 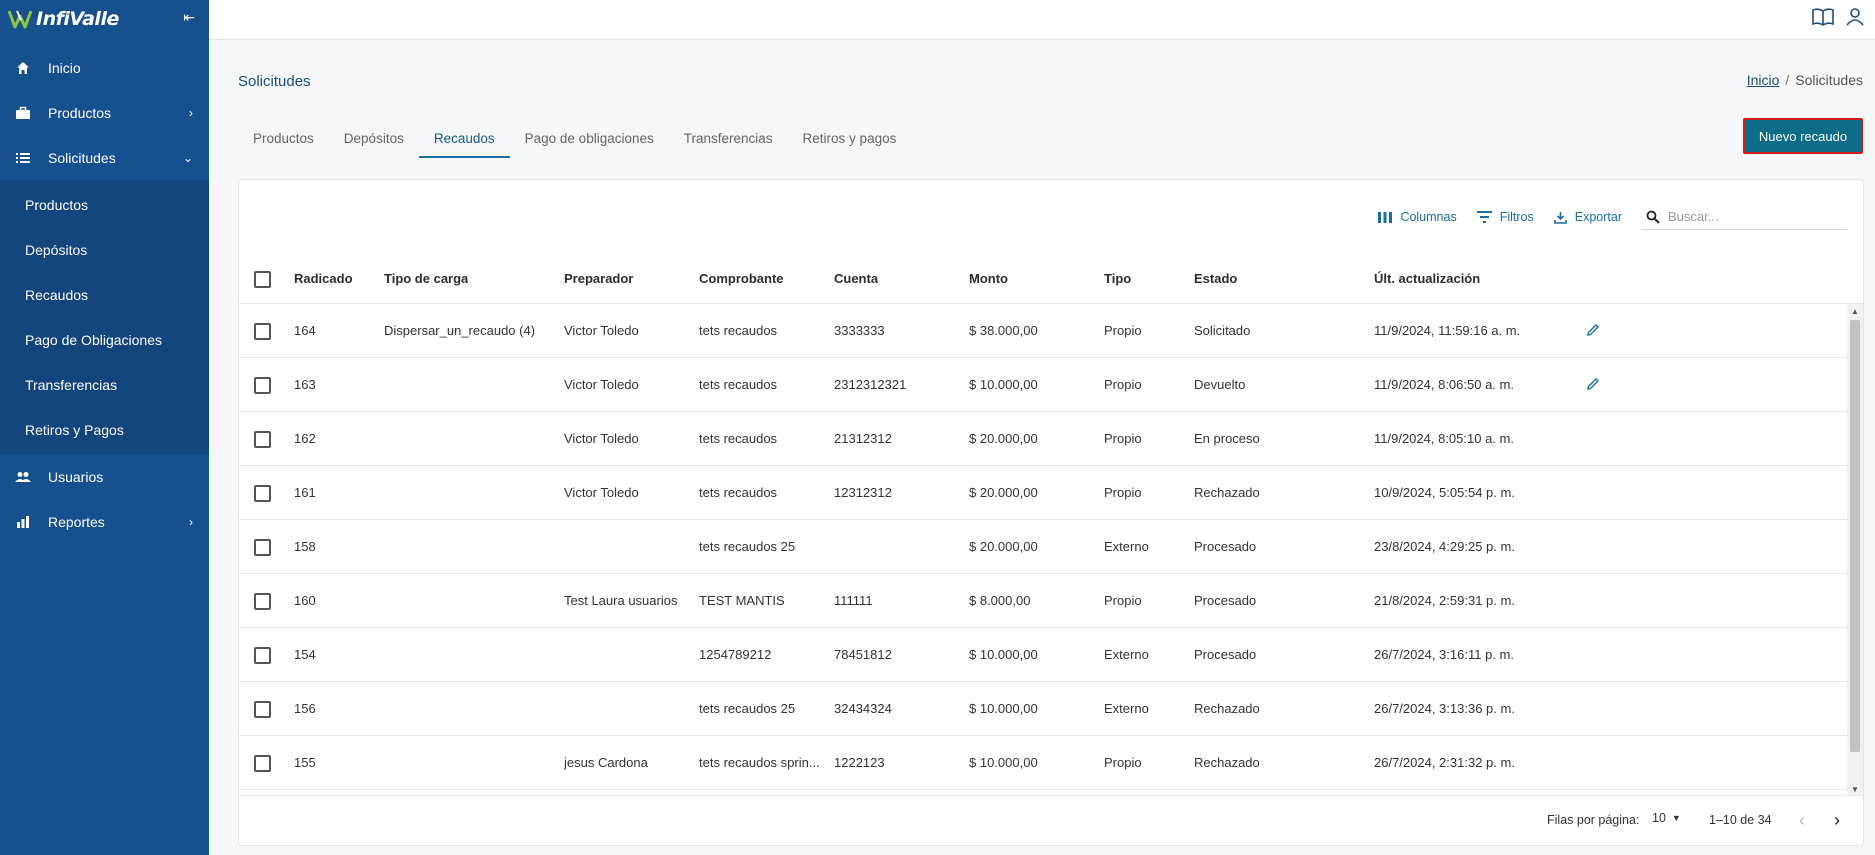 What do you see at coordinates (104, 339) in the screenshot?
I see `submenu-item-pago-obligaciones: Pago de Obligaciones` at bounding box center [104, 339].